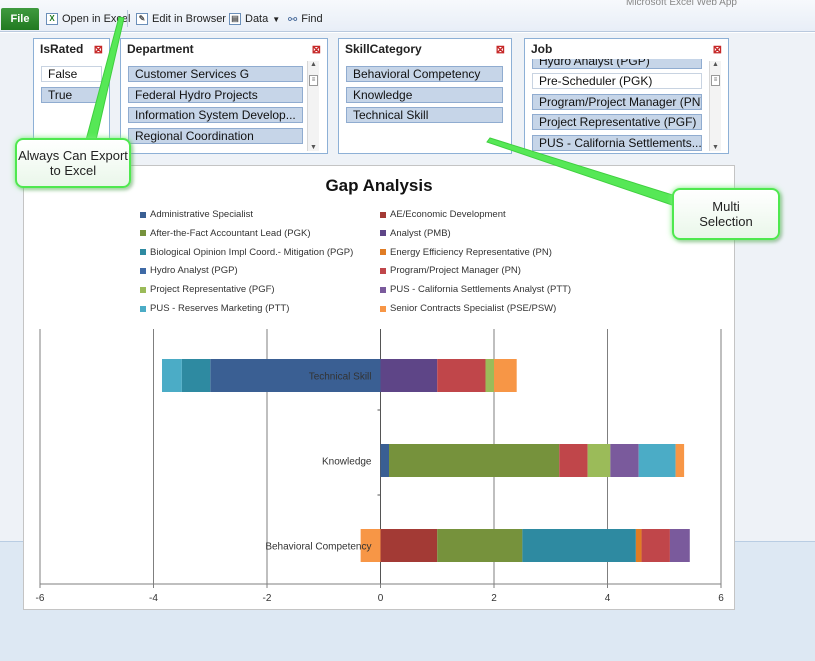 The width and height of the screenshot is (815, 661). Describe the element at coordinates (542, 49) in the screenshot. I see `slicer-title: Job` at that location.